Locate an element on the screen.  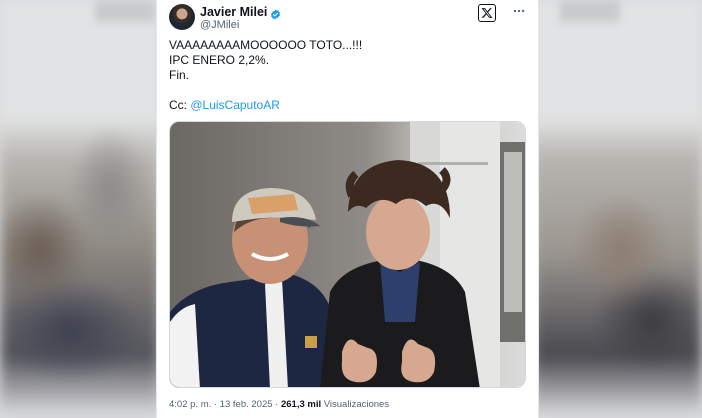
blurred-background-top-right is located at coordinates (590, 11).